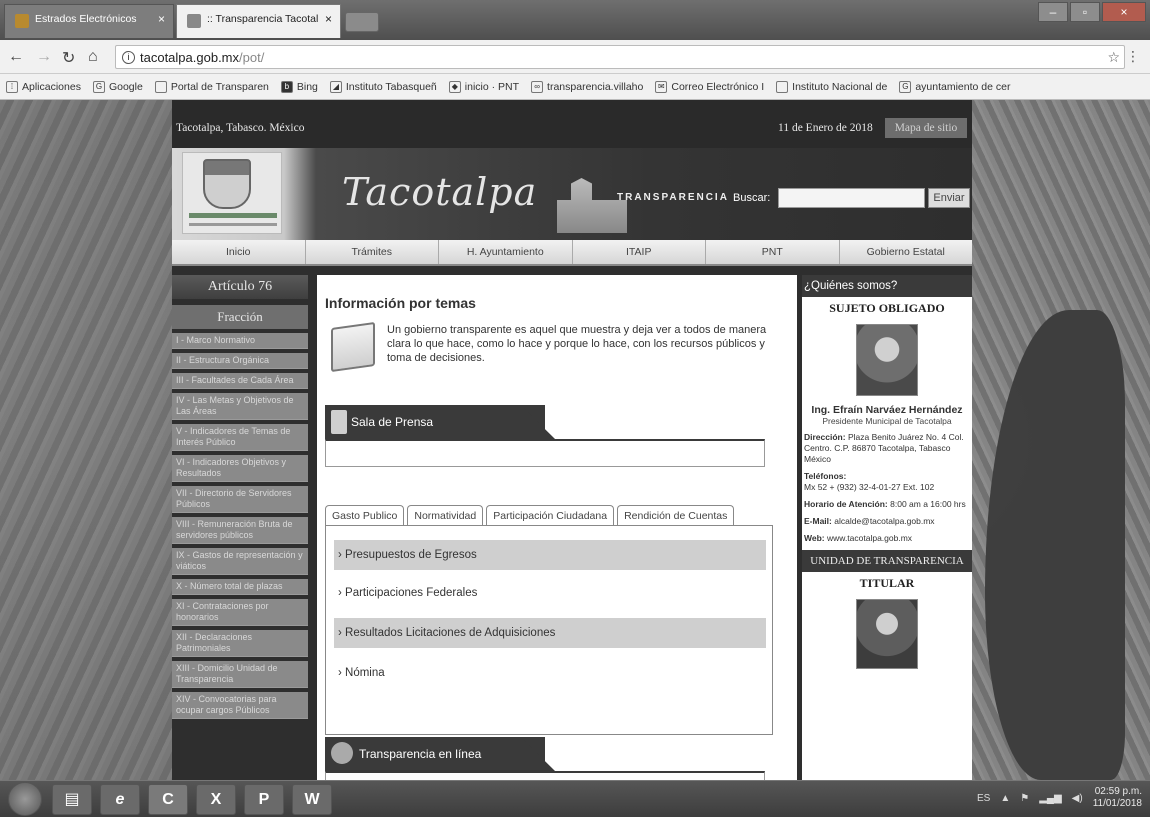 This screenshot has width=1150, height=817. What do you see at coordinates (1117, 798) in the screenshot?
I see `clock: 02:59 p.m. 11/01/2018` at bounding box center [1117, 798].